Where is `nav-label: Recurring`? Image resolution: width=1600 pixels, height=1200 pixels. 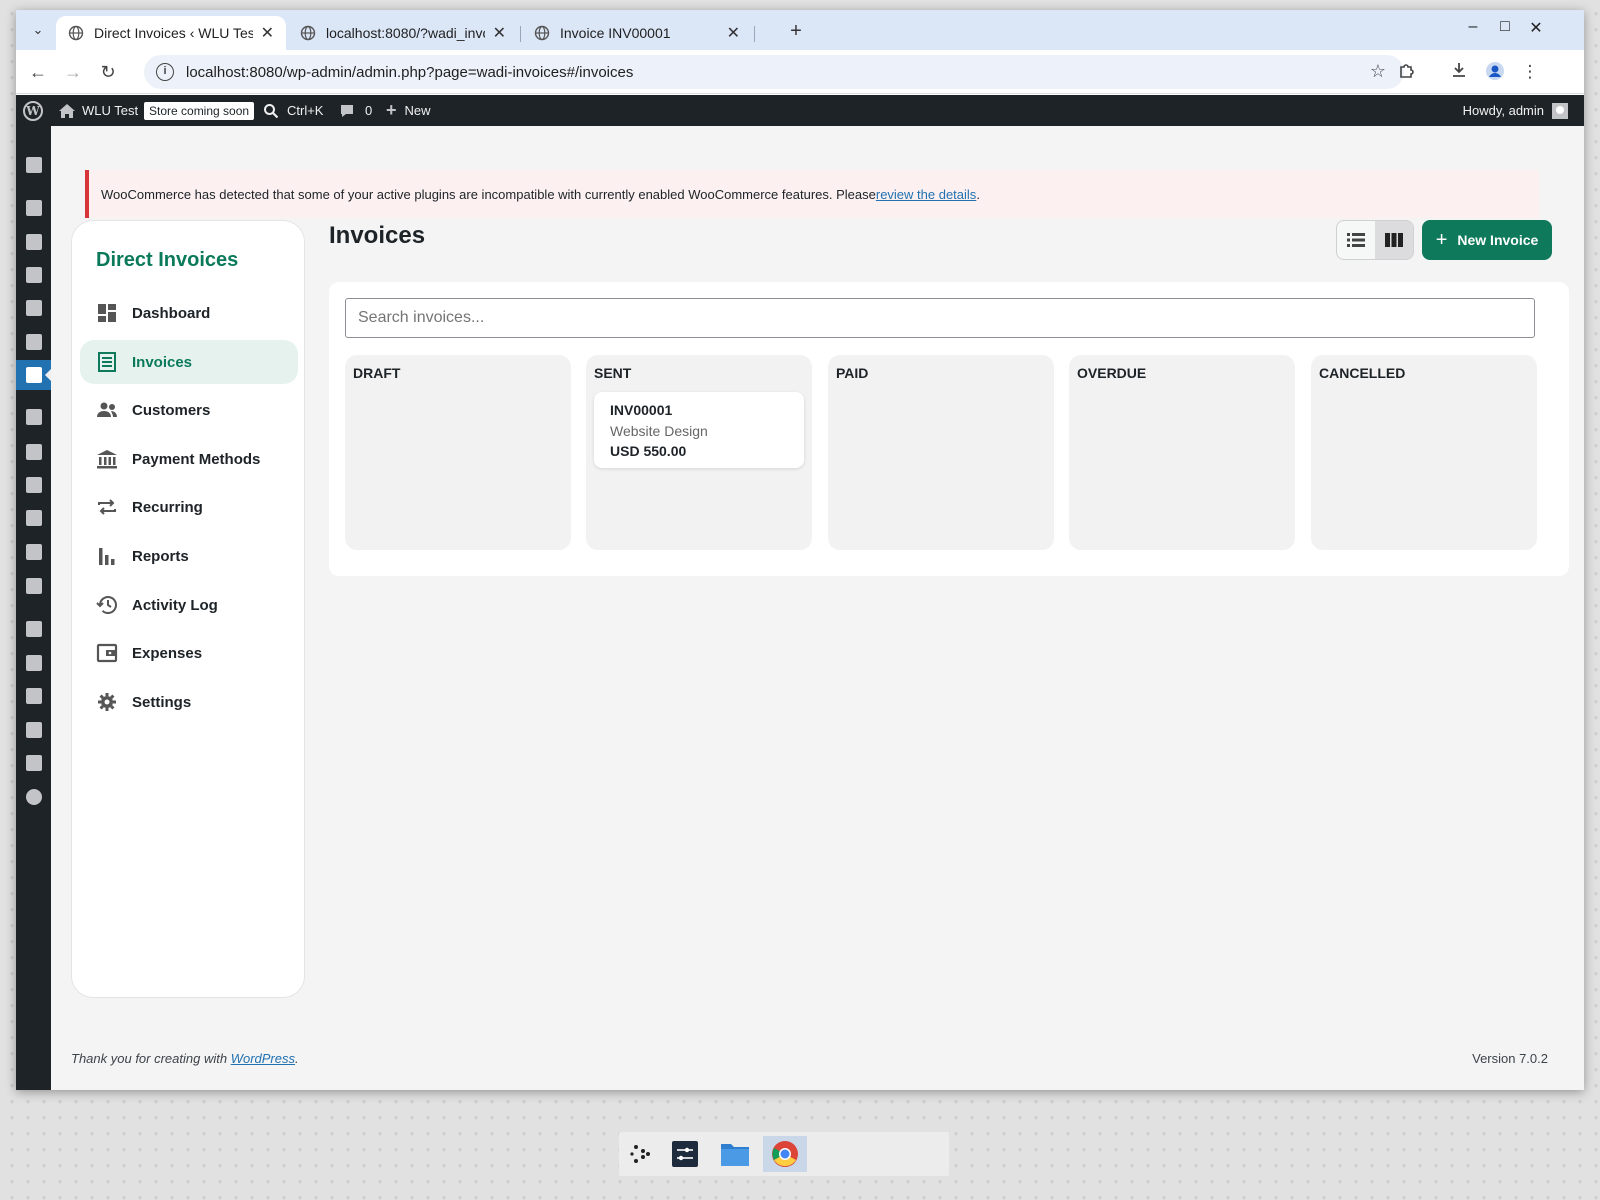 nav-label: Recurring is located at coordinates (167, 507).